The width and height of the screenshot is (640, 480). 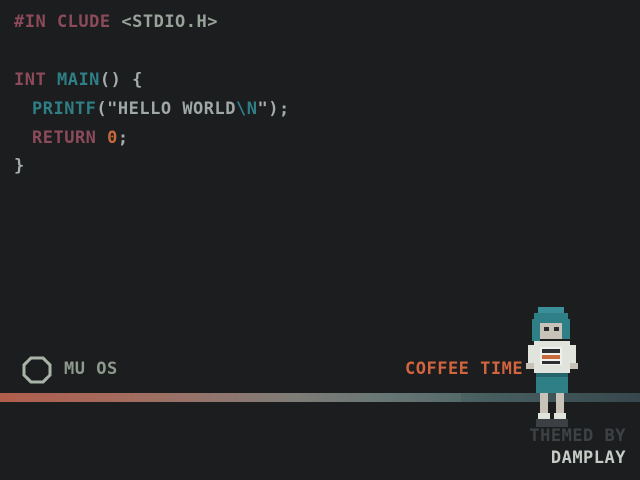 I want to click on code-preprocessor: #IN CLUDE, so click(x=62, y=22).